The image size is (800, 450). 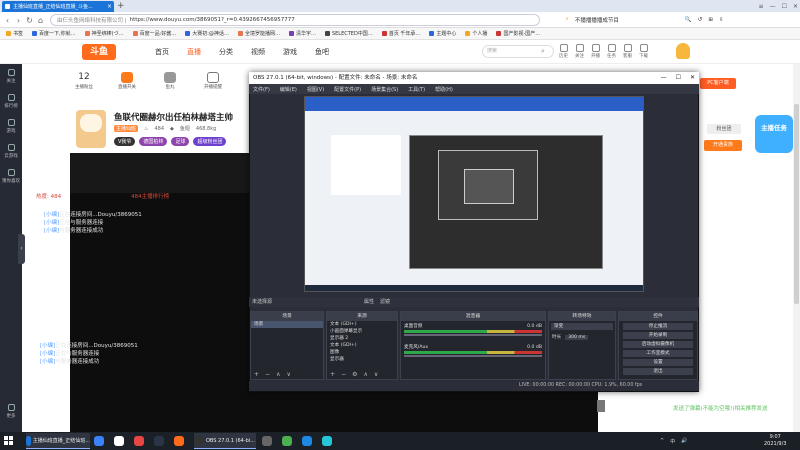 What do you see at coordinates (127, 81) in the screenshot?
I see `stat-switch: 直播开关` at bounding box center [127, 81].